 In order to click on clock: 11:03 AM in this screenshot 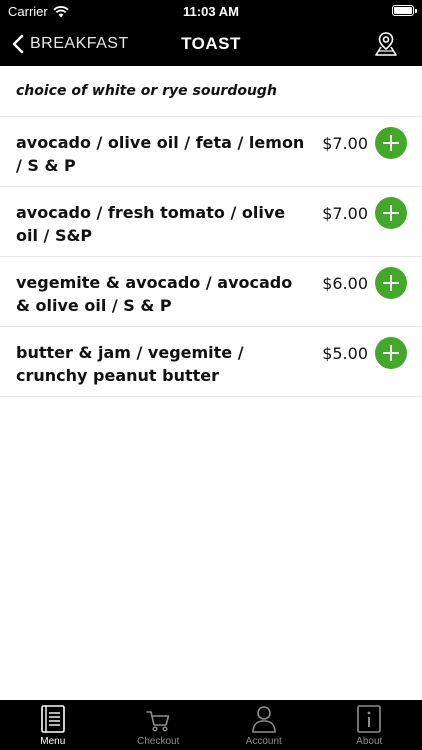, I will do `click(211, 11)`.